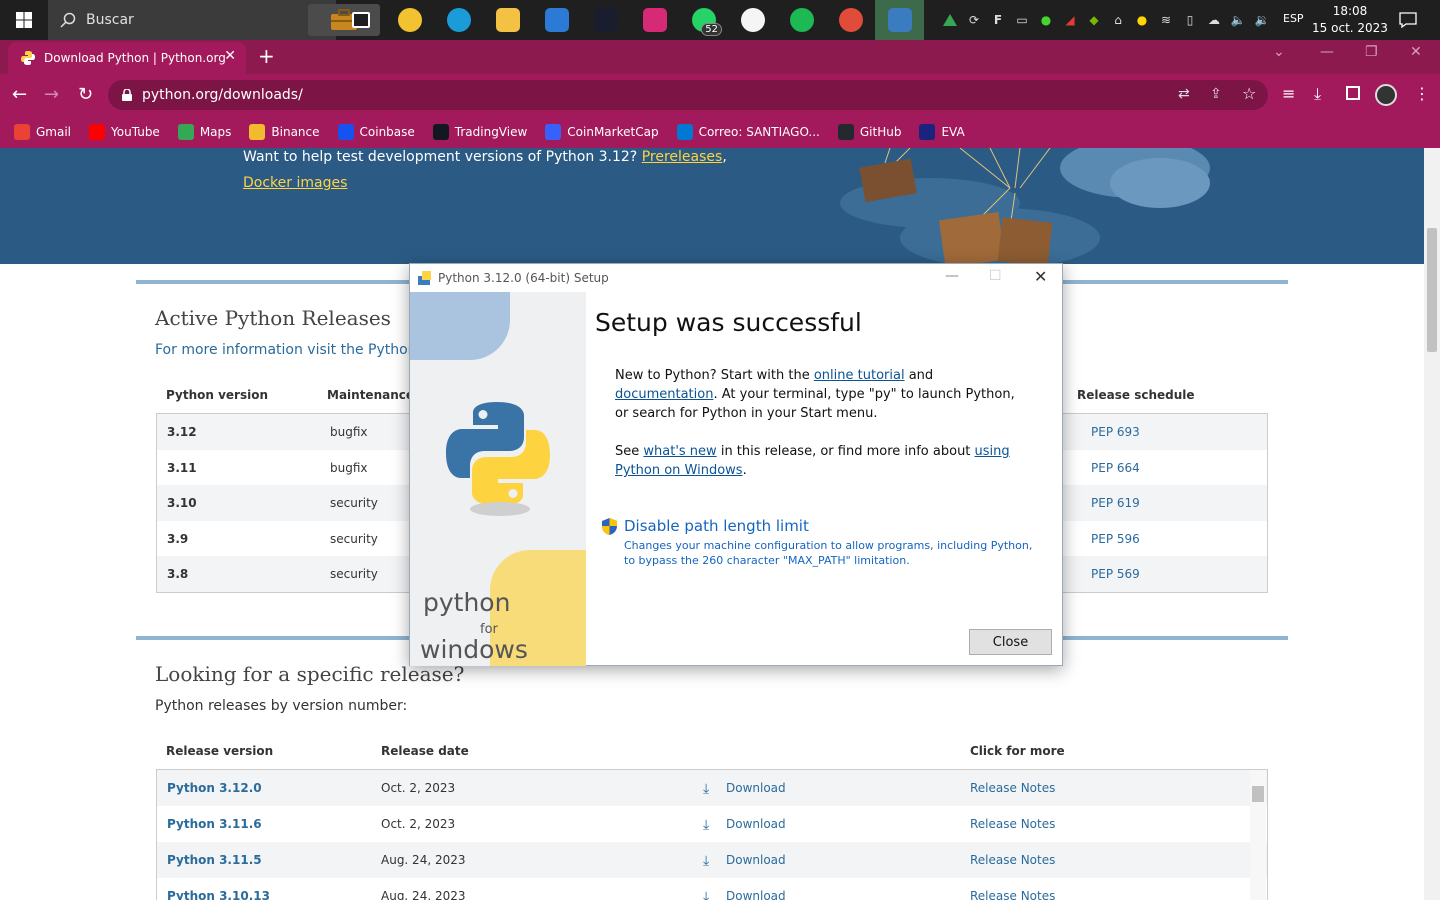 The image size is (1440, 900). Describe the element at coordinates (479, 132) in the screenshot. I see `bookmark-tradingview: TradingView` at that location.